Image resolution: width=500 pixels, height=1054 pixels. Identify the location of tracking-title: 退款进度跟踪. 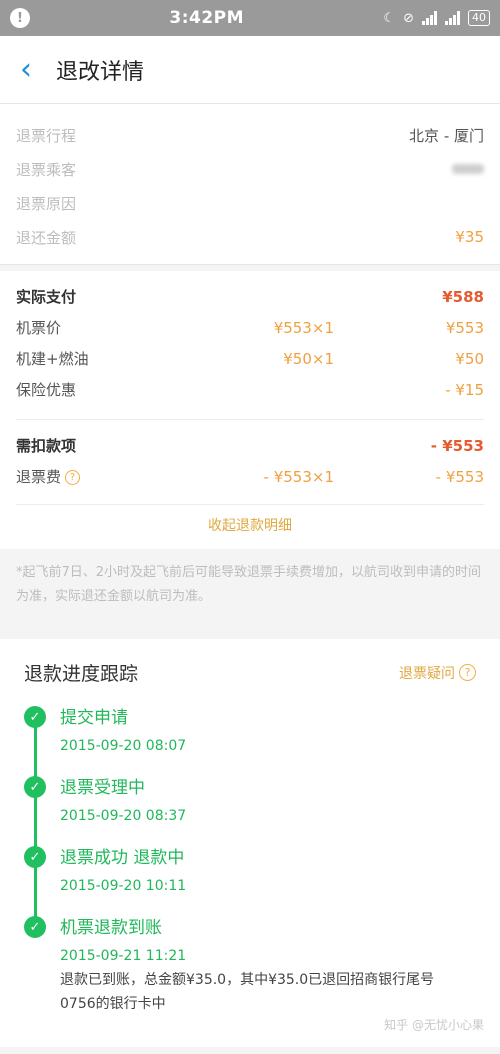
(81, 674).